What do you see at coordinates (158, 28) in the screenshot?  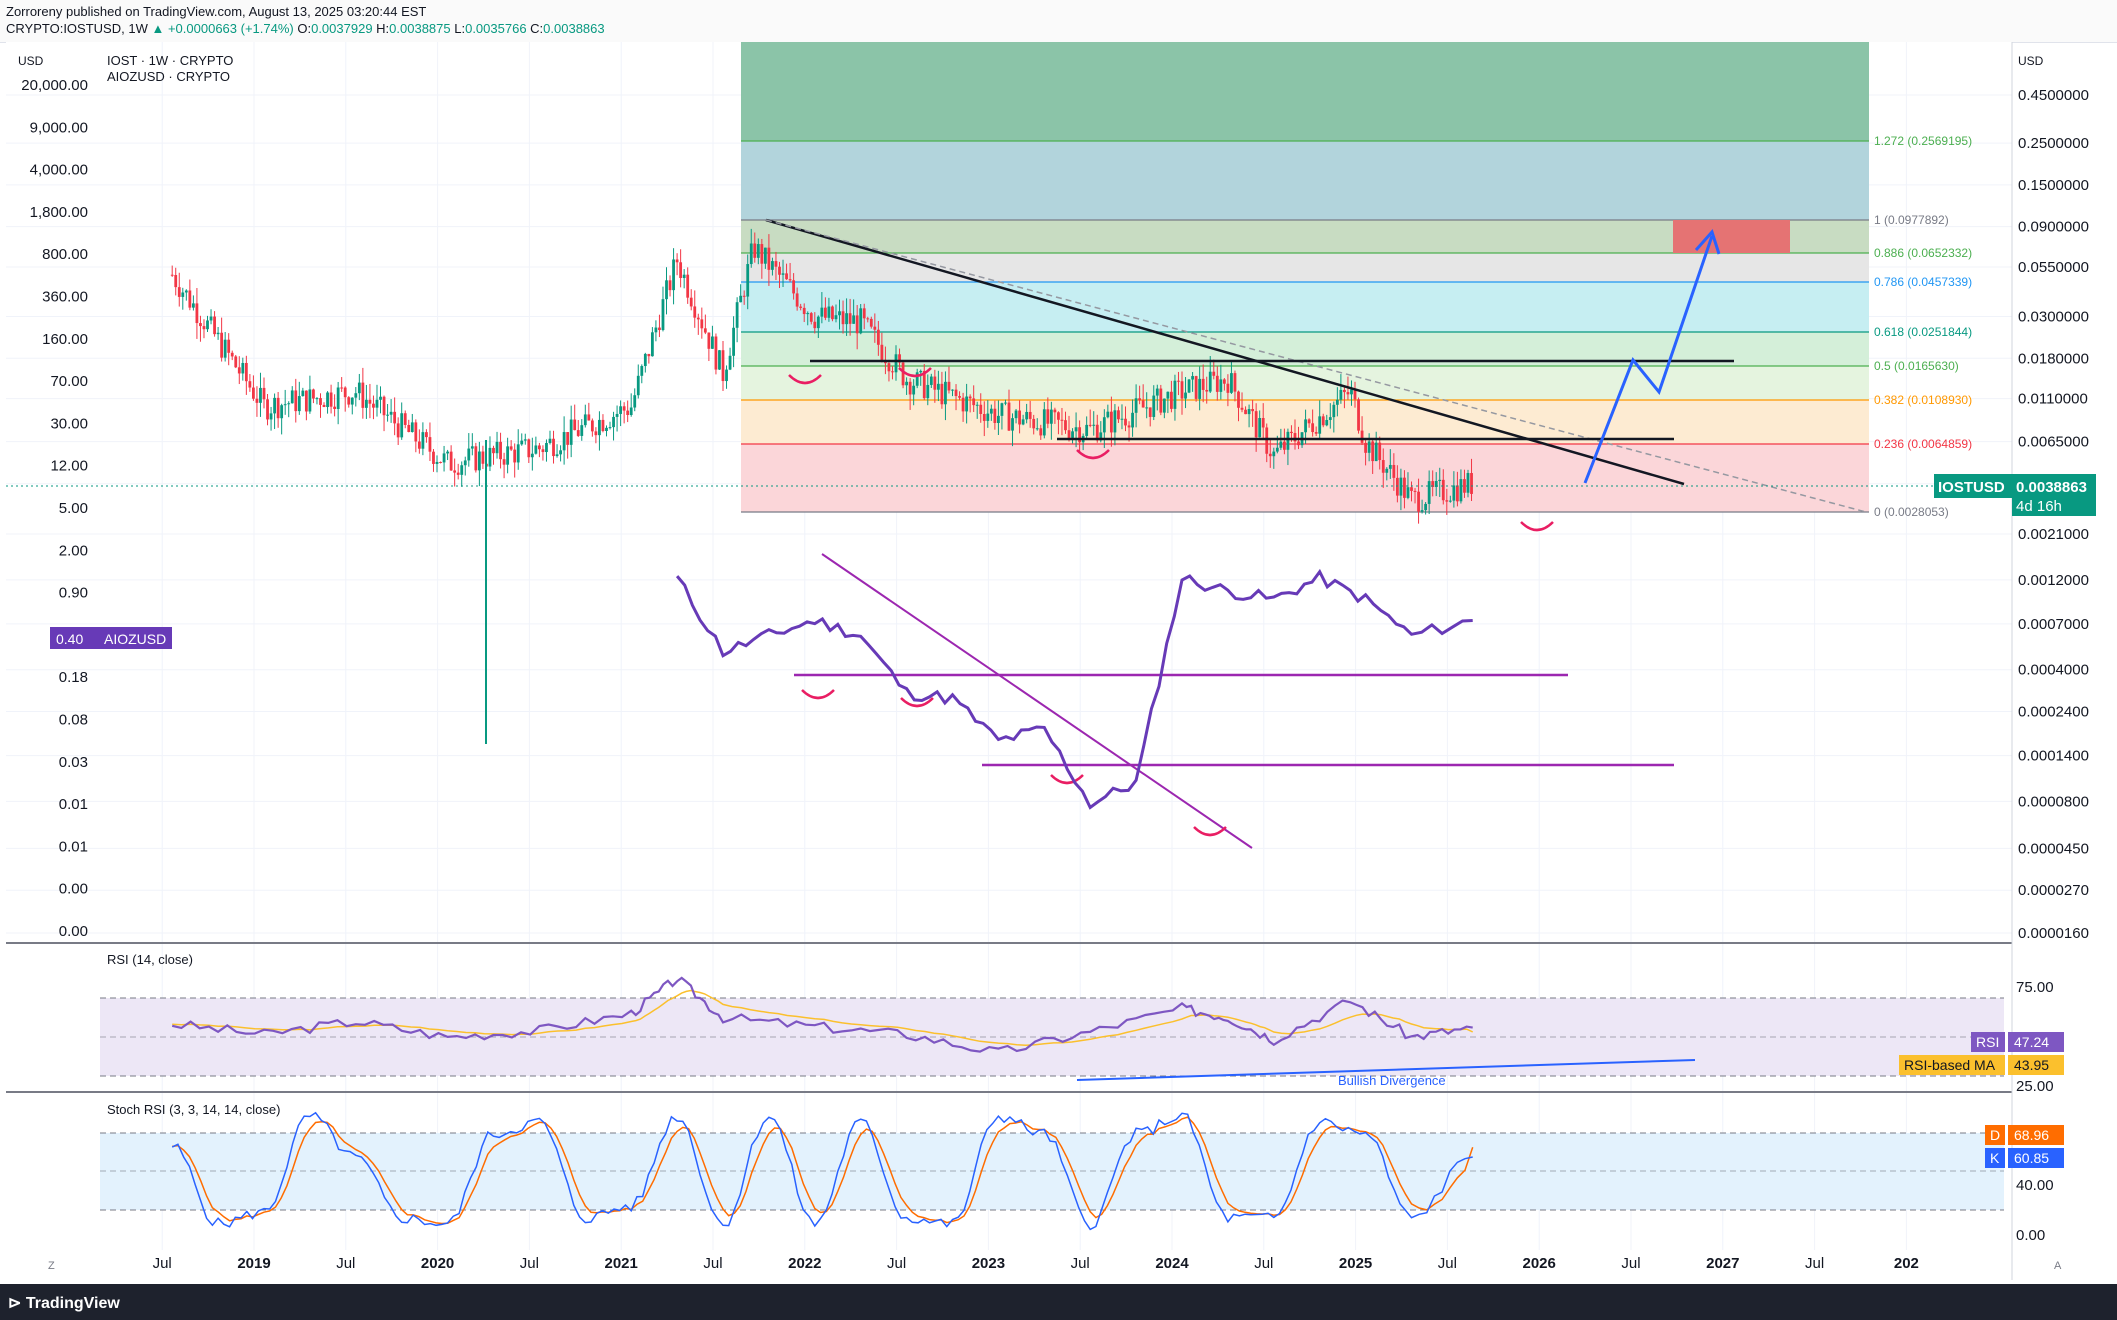 I see `change-indicator-icon: ▲` at bounding box center [158, 28].